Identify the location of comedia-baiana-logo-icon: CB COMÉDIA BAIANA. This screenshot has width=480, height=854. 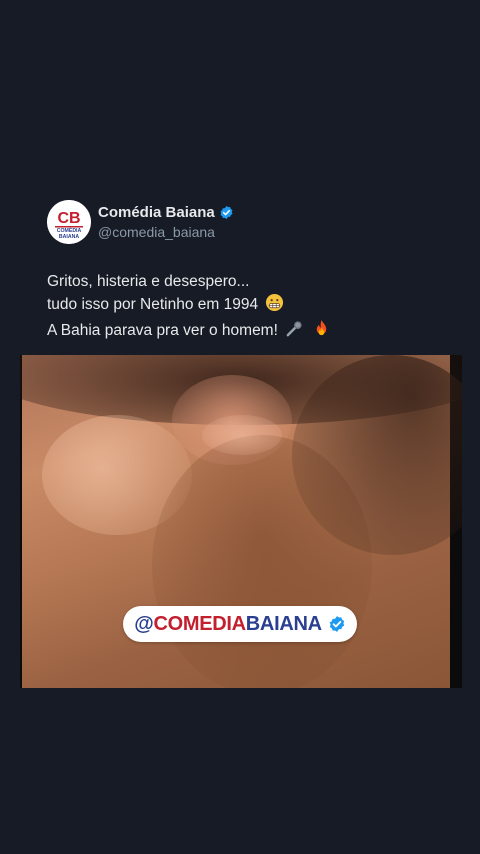
(69, 222).